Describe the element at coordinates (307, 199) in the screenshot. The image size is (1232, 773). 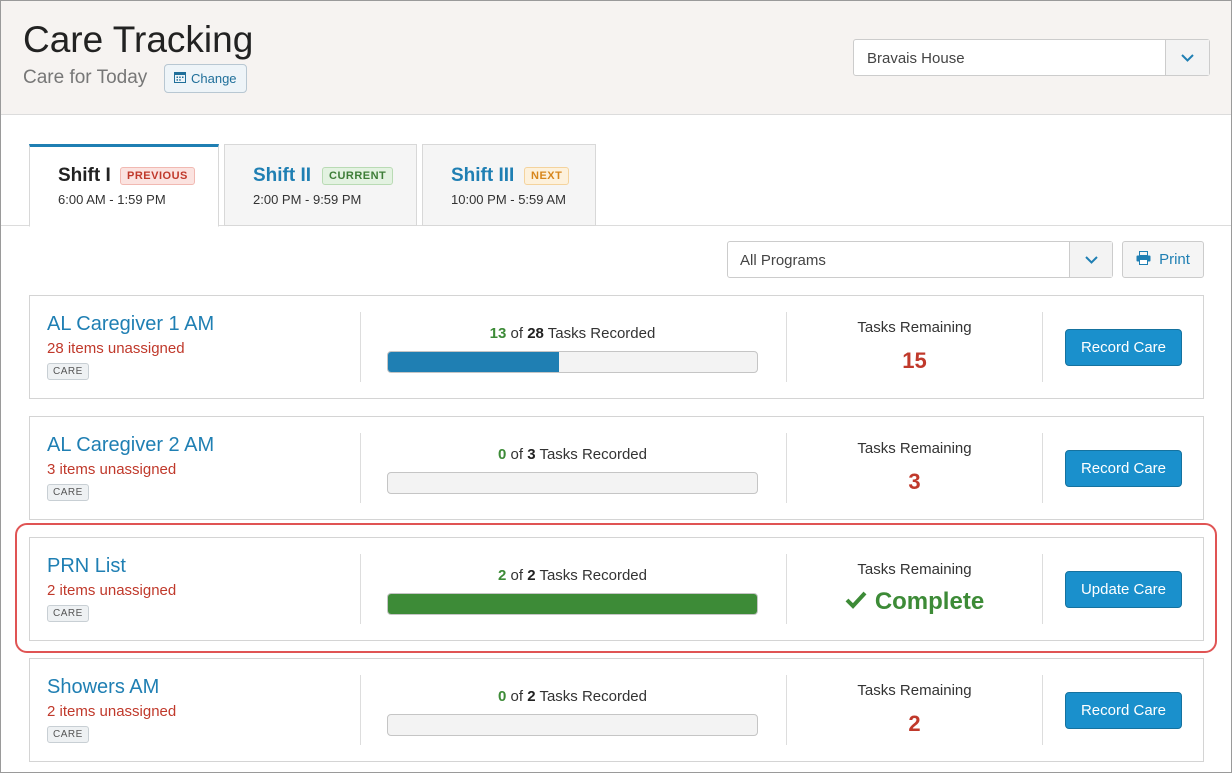
I see `tab-shift-2-time: 2:00 PM - 9:59 PM` at that location.